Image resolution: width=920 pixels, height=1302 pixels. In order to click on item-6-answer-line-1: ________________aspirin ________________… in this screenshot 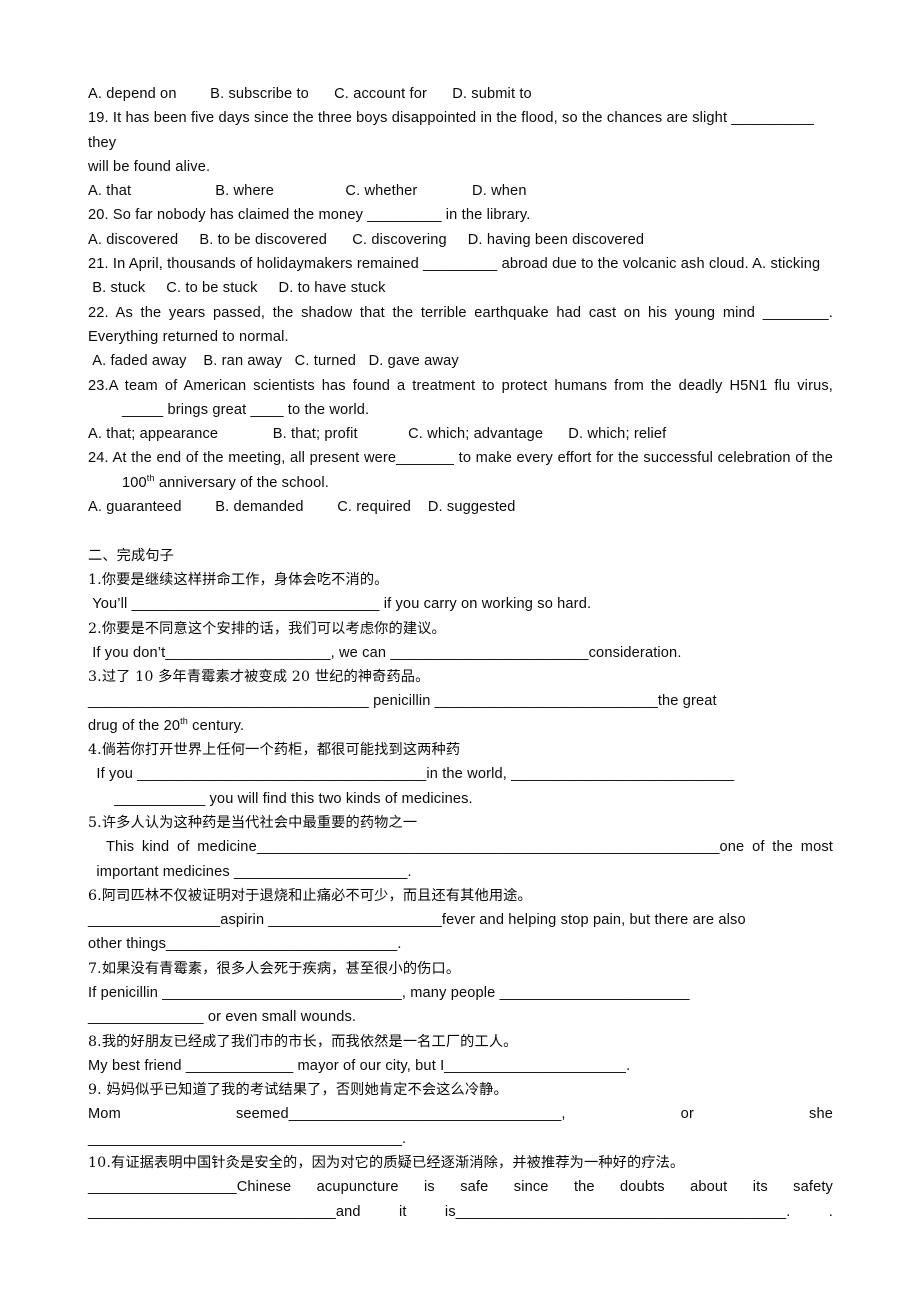, I will do `click(417, 920)`.